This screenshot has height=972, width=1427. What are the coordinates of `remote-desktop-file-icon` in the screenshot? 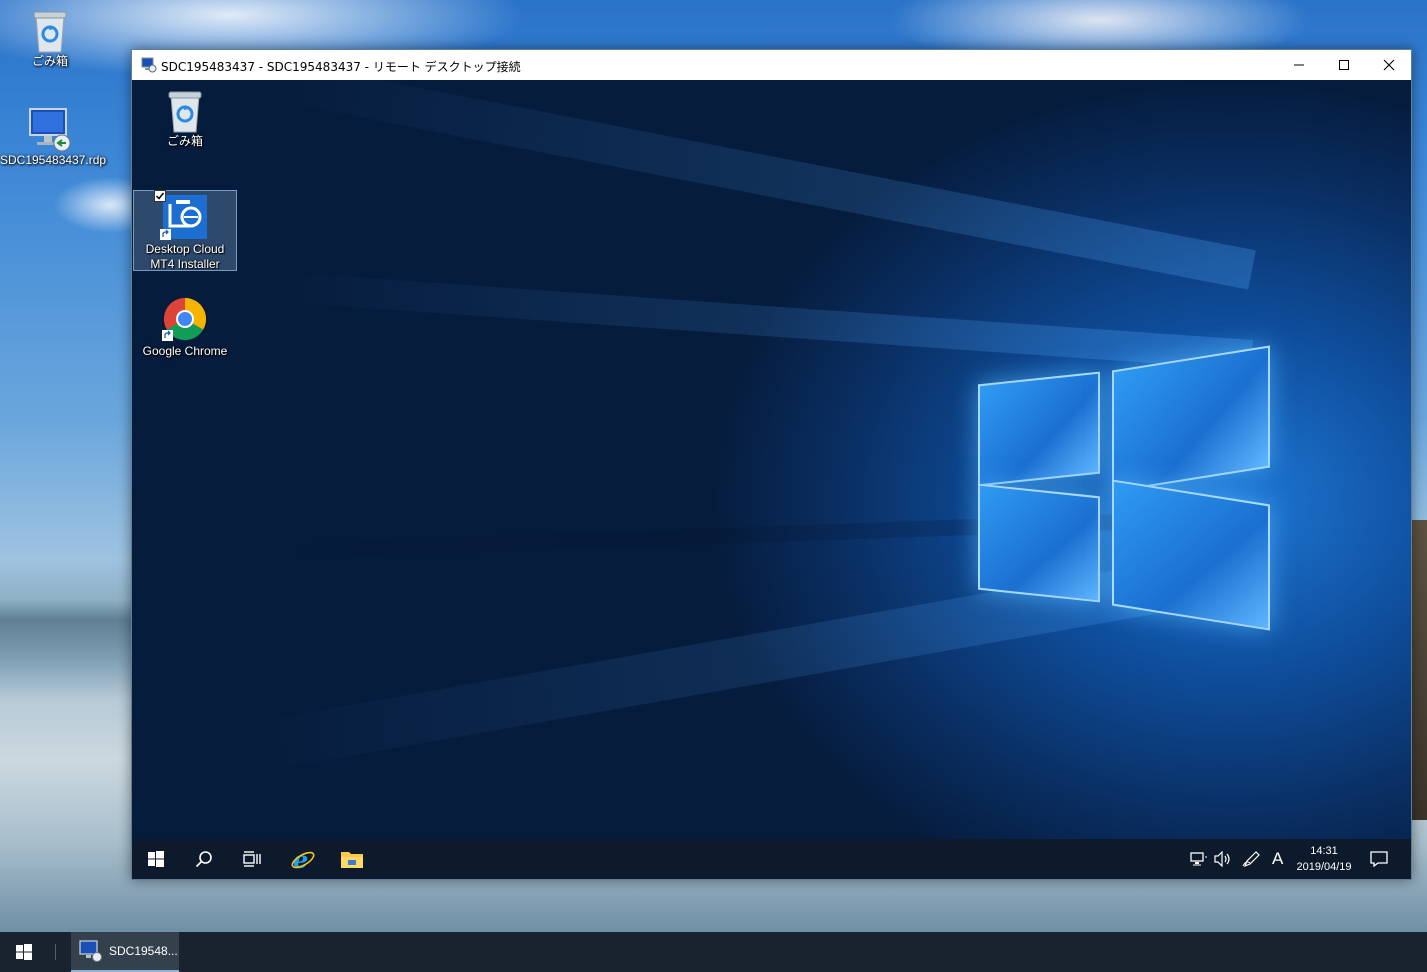 It's located at (50, 130).